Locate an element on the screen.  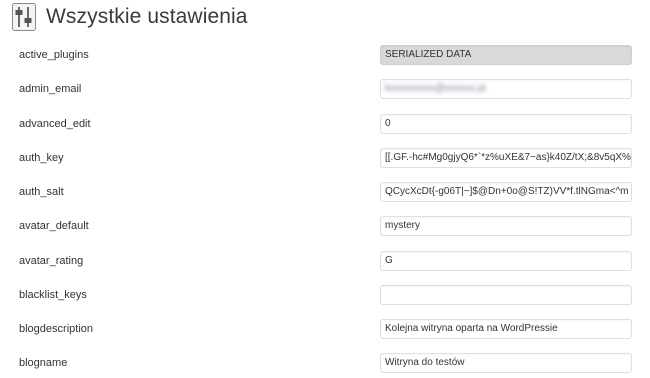
option-row-blogname: blogname Witryna do testów is located at coordinates (325, 365).